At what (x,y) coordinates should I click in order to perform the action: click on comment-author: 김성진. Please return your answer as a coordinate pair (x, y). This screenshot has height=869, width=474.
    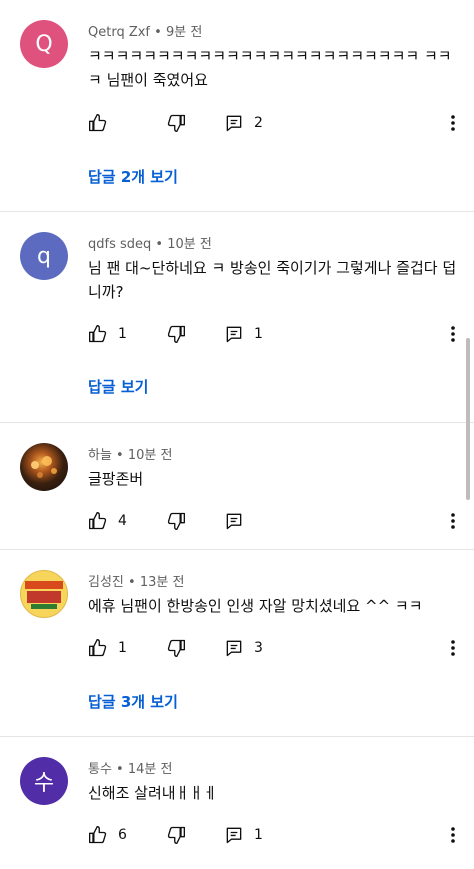
    Looking at the image, I should click on (106, 582).